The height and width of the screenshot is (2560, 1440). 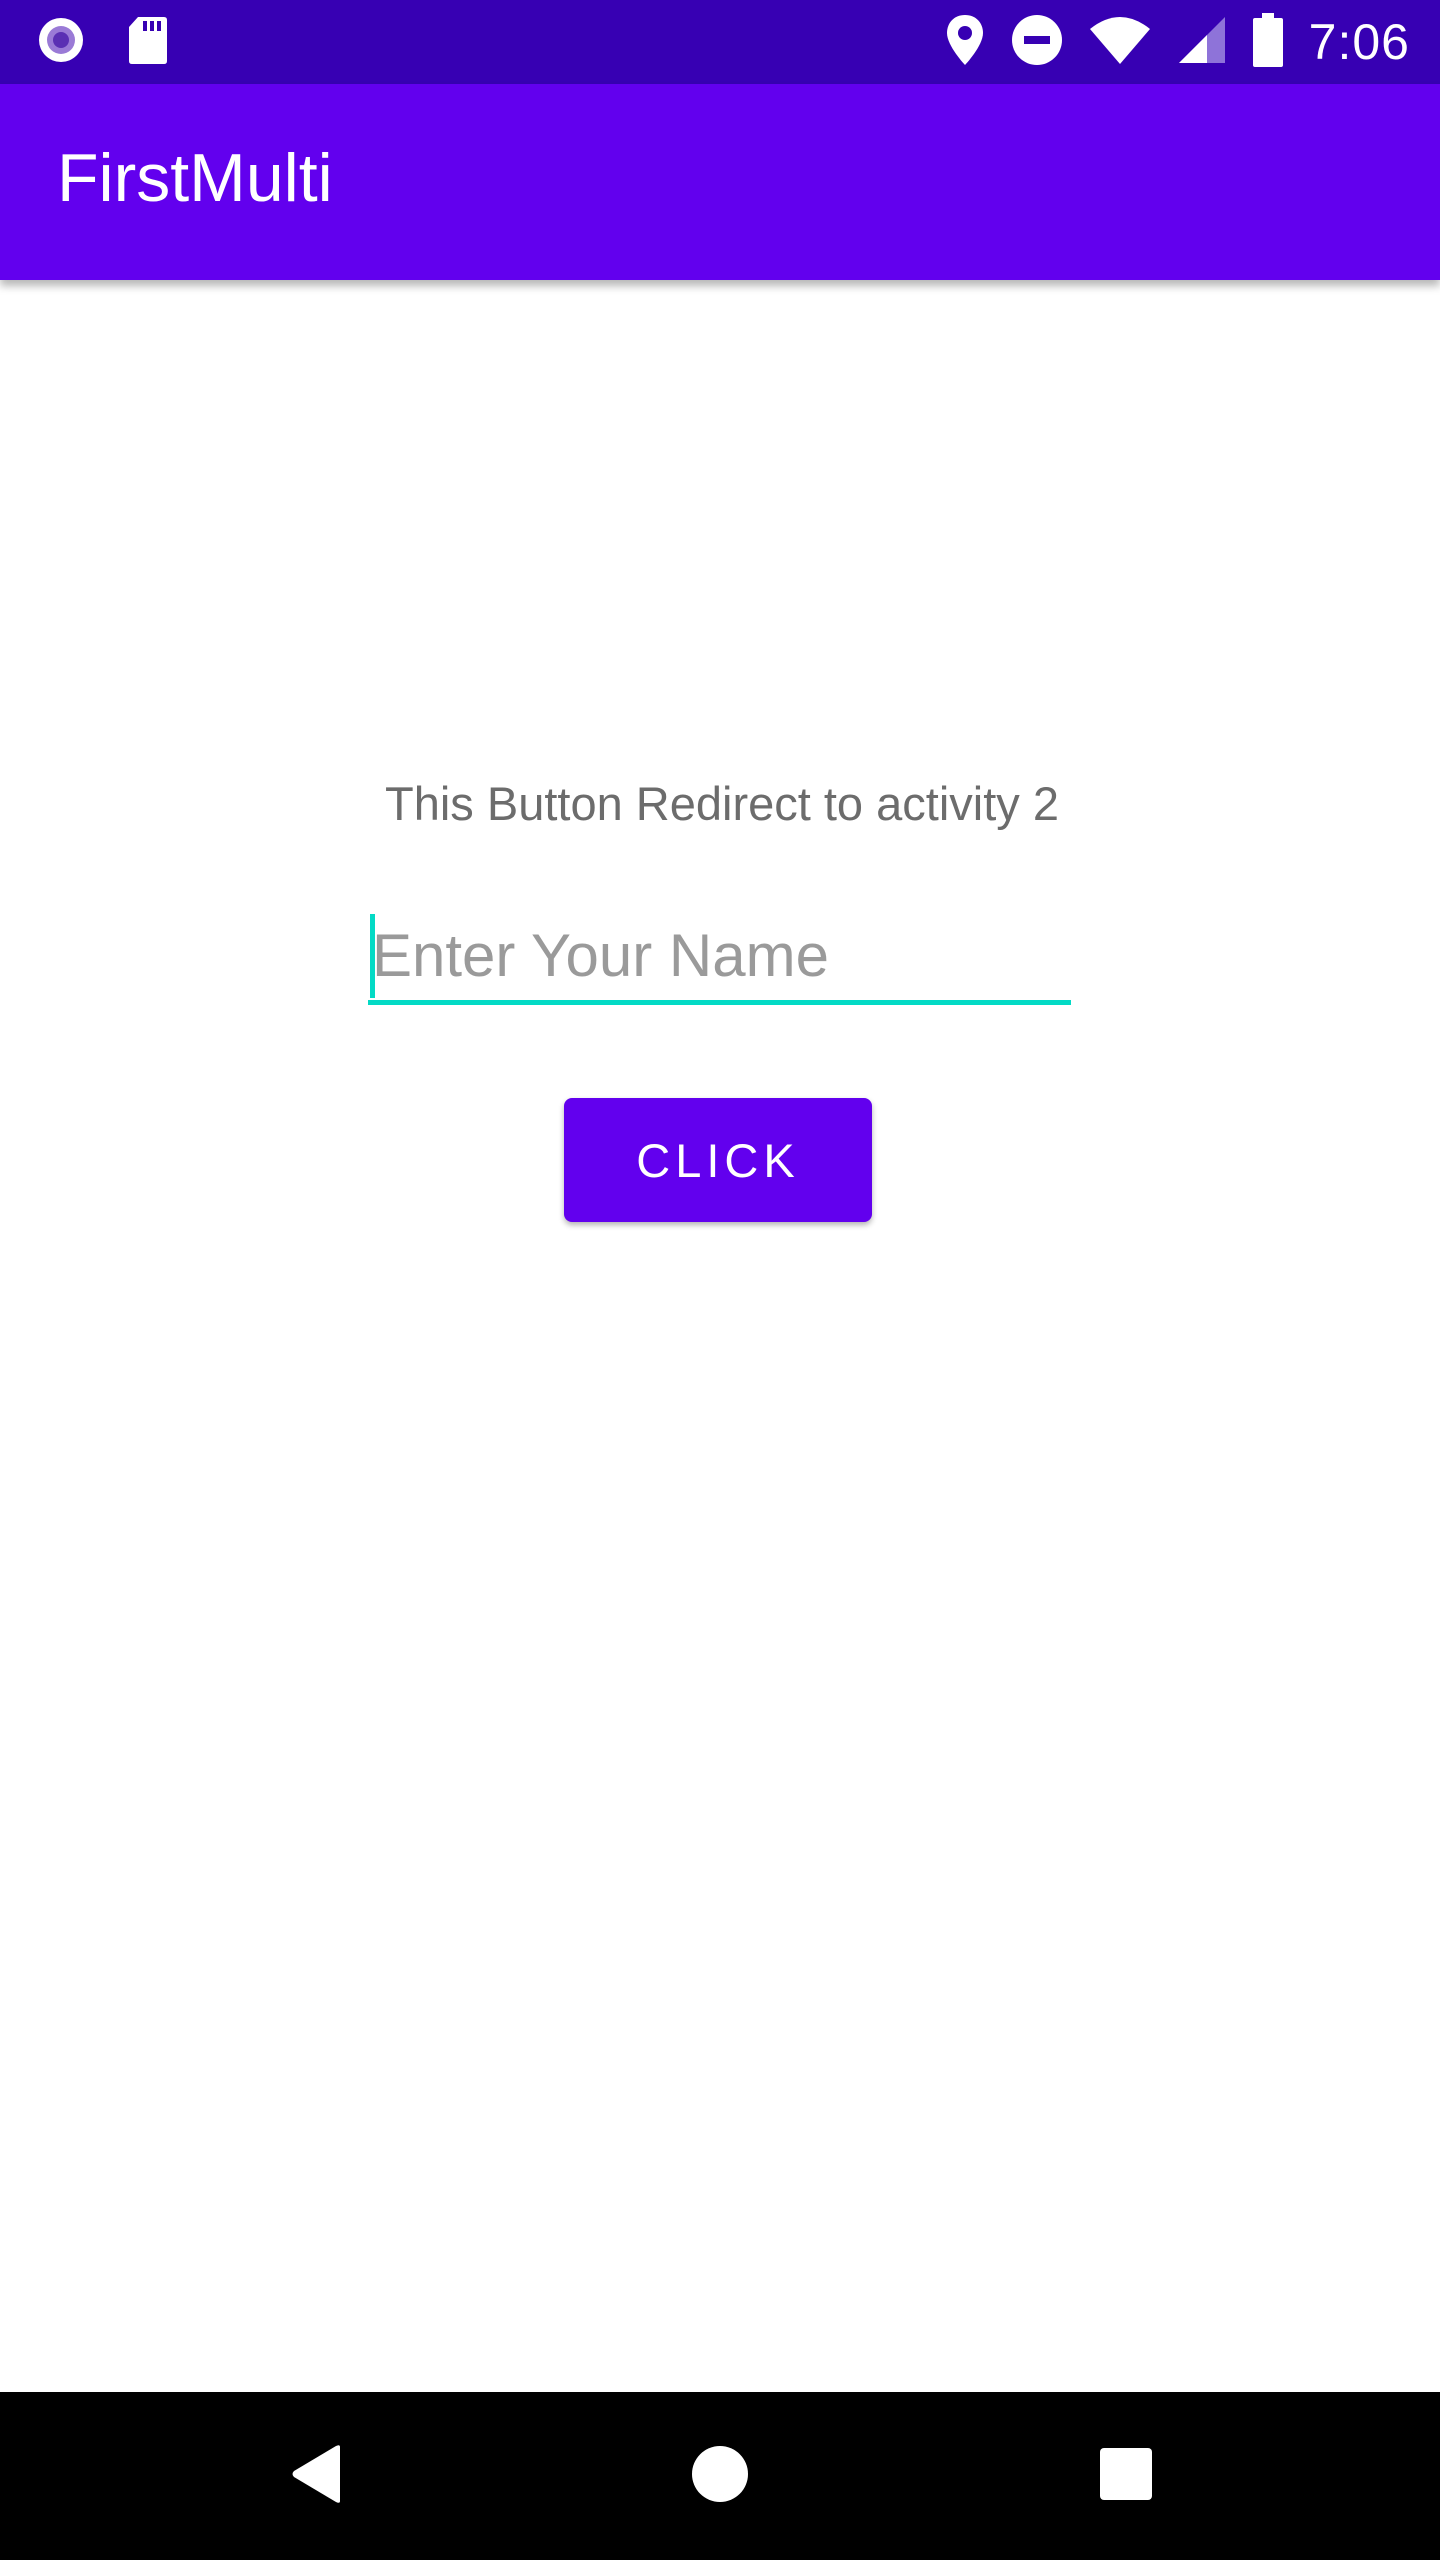 What do you see at coordinates (965, 42) in the screenshot?
I see `location-pin-icon` at bounding box center [965, 42].